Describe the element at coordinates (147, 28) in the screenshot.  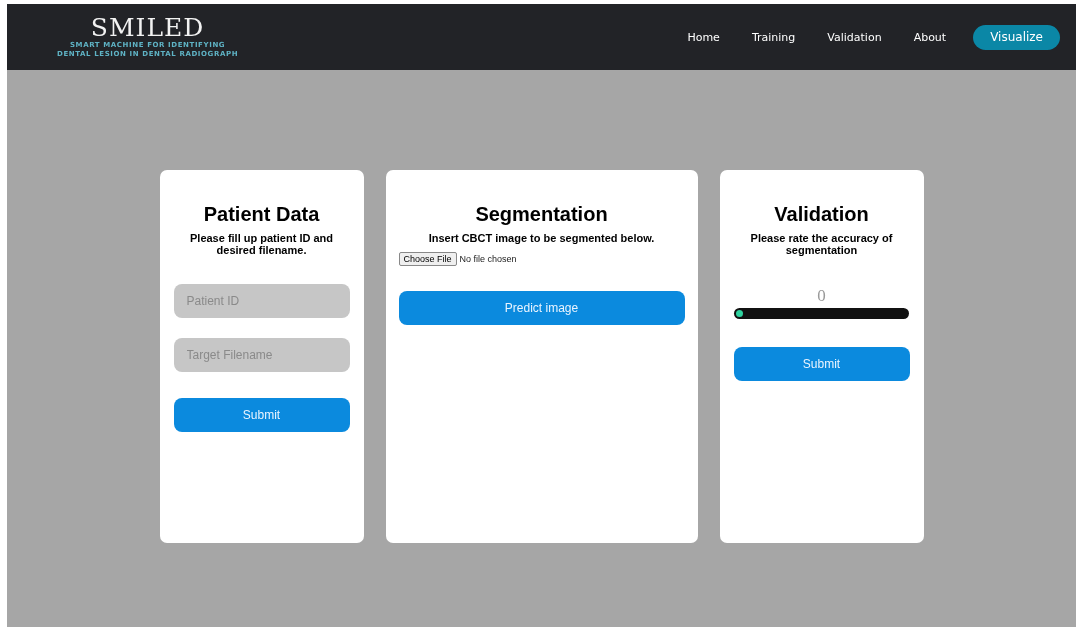
I see `logo-title: SMILED` at that location.